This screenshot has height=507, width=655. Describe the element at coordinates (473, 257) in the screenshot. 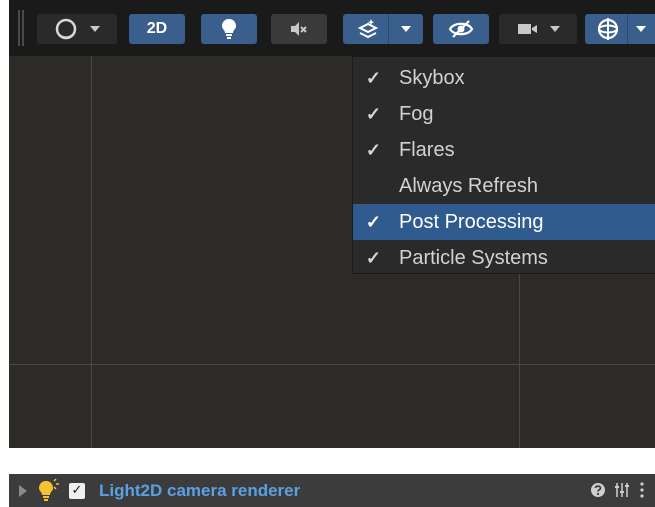

I see `menu-item-label: Particle Systems` at that location.